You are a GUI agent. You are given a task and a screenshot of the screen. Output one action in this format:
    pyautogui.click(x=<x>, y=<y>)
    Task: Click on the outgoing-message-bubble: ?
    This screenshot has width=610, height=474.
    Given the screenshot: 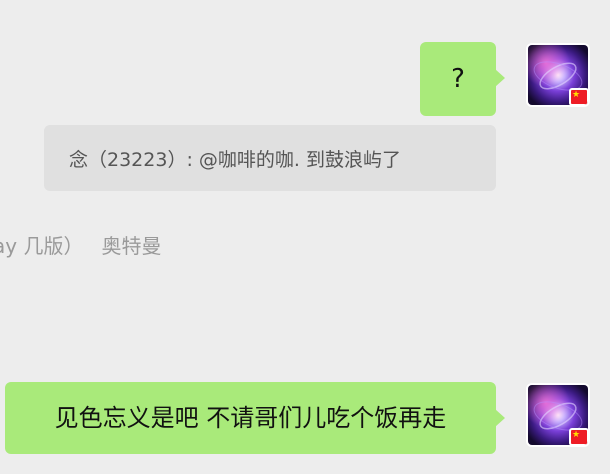 What is the action you would take?
    pyautogui.click(x=462, y=79)
    